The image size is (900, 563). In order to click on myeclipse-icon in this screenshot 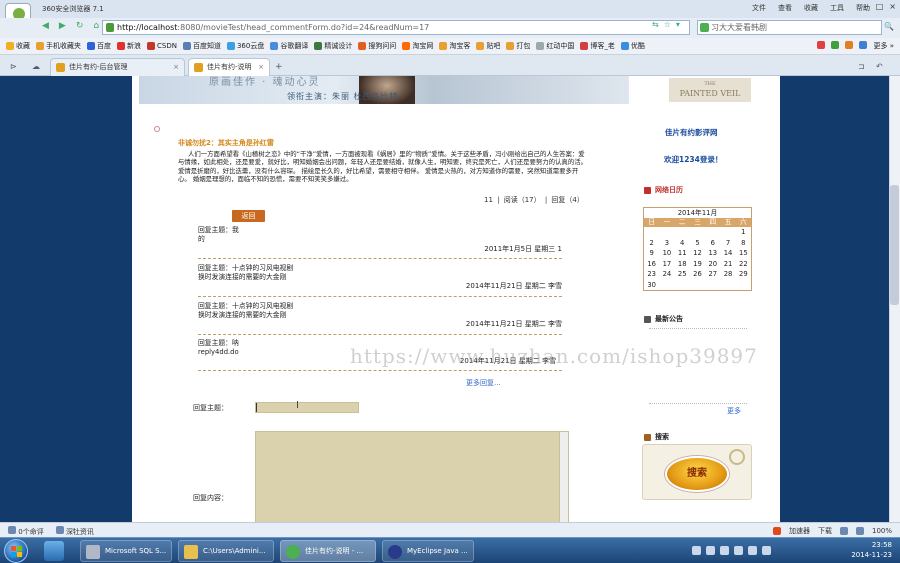, I will do `click(395, 552)`.